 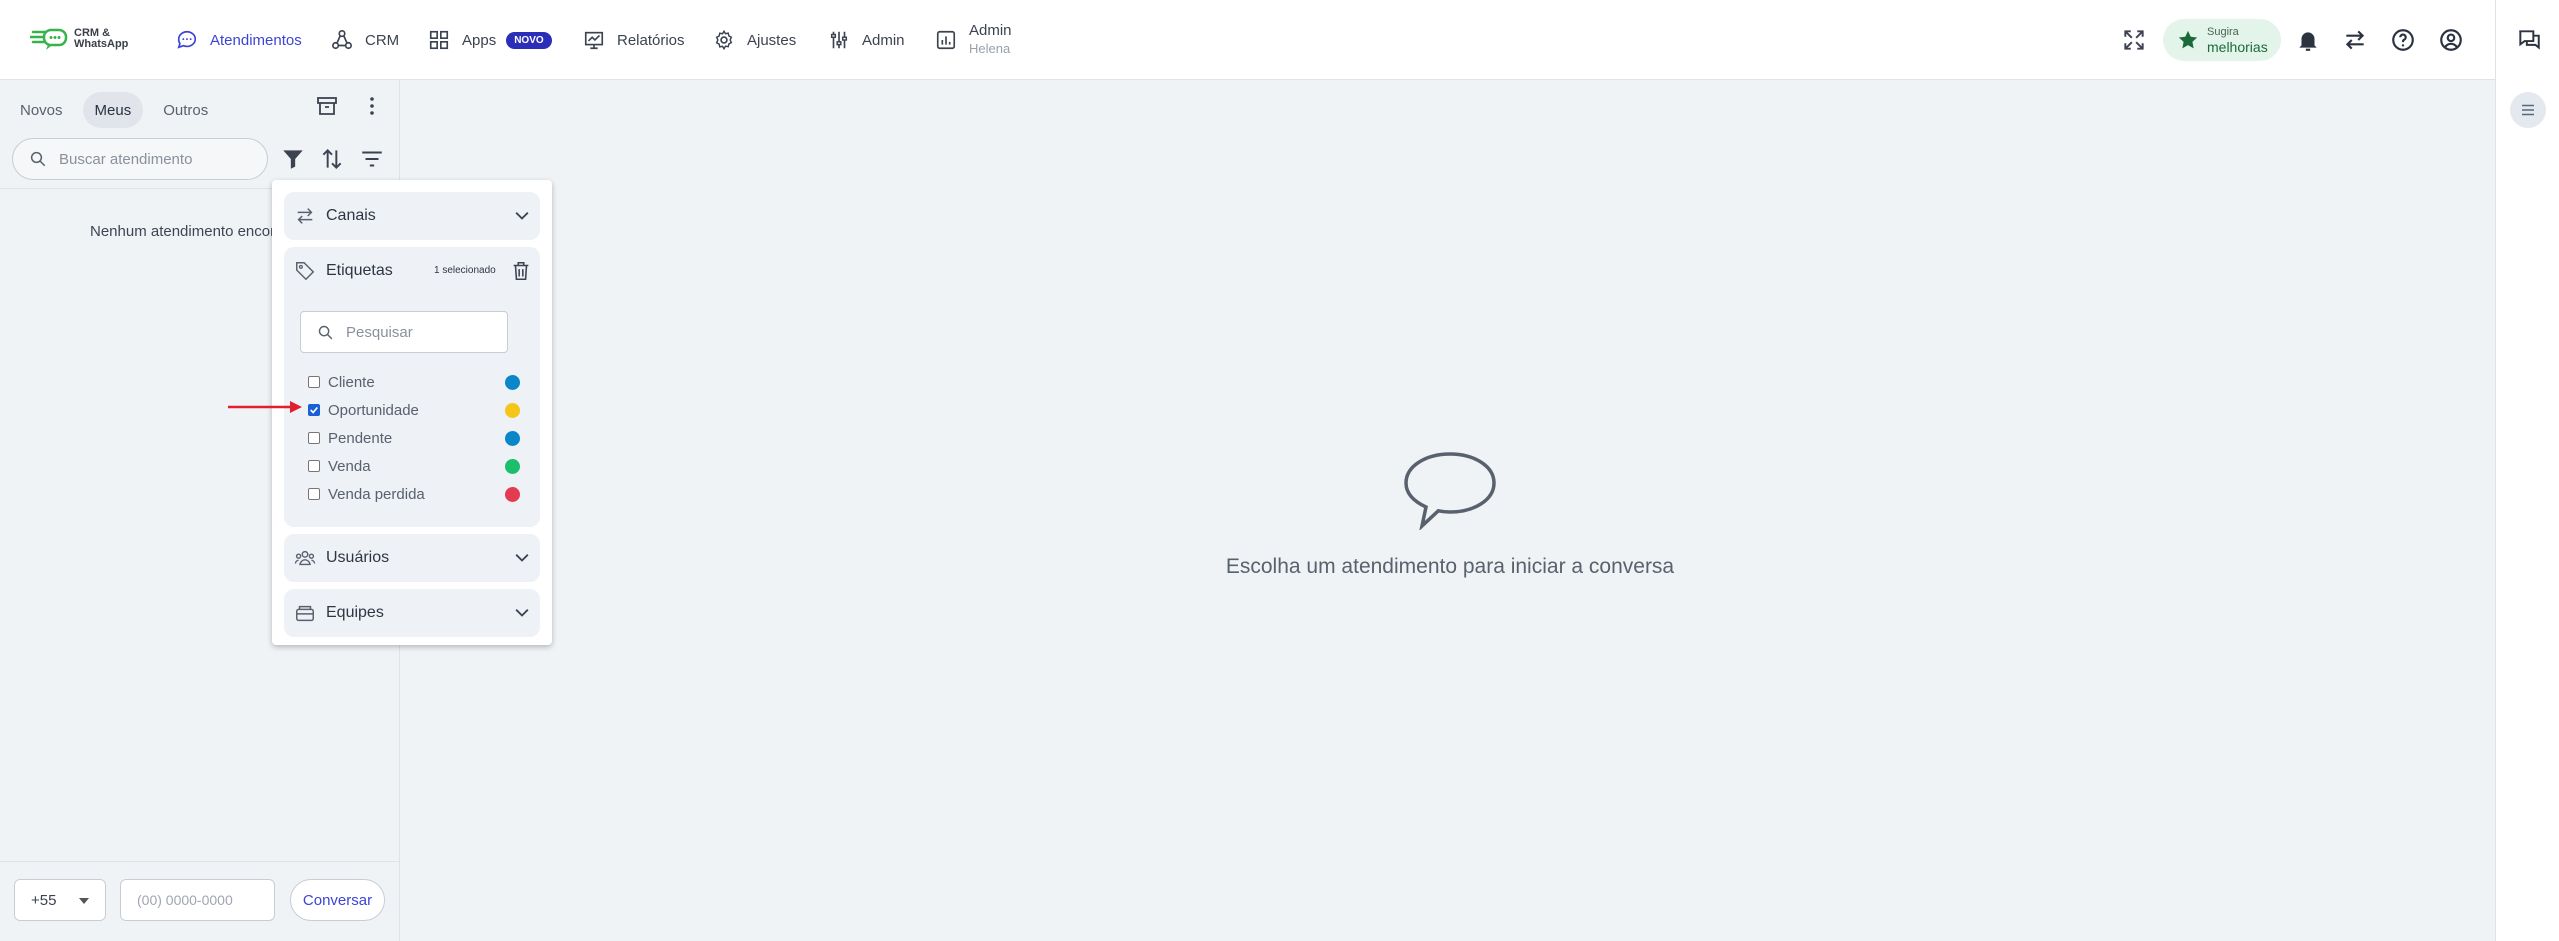 I want to click on selected-count: 1 selecionado, so click(x=465, y=270).